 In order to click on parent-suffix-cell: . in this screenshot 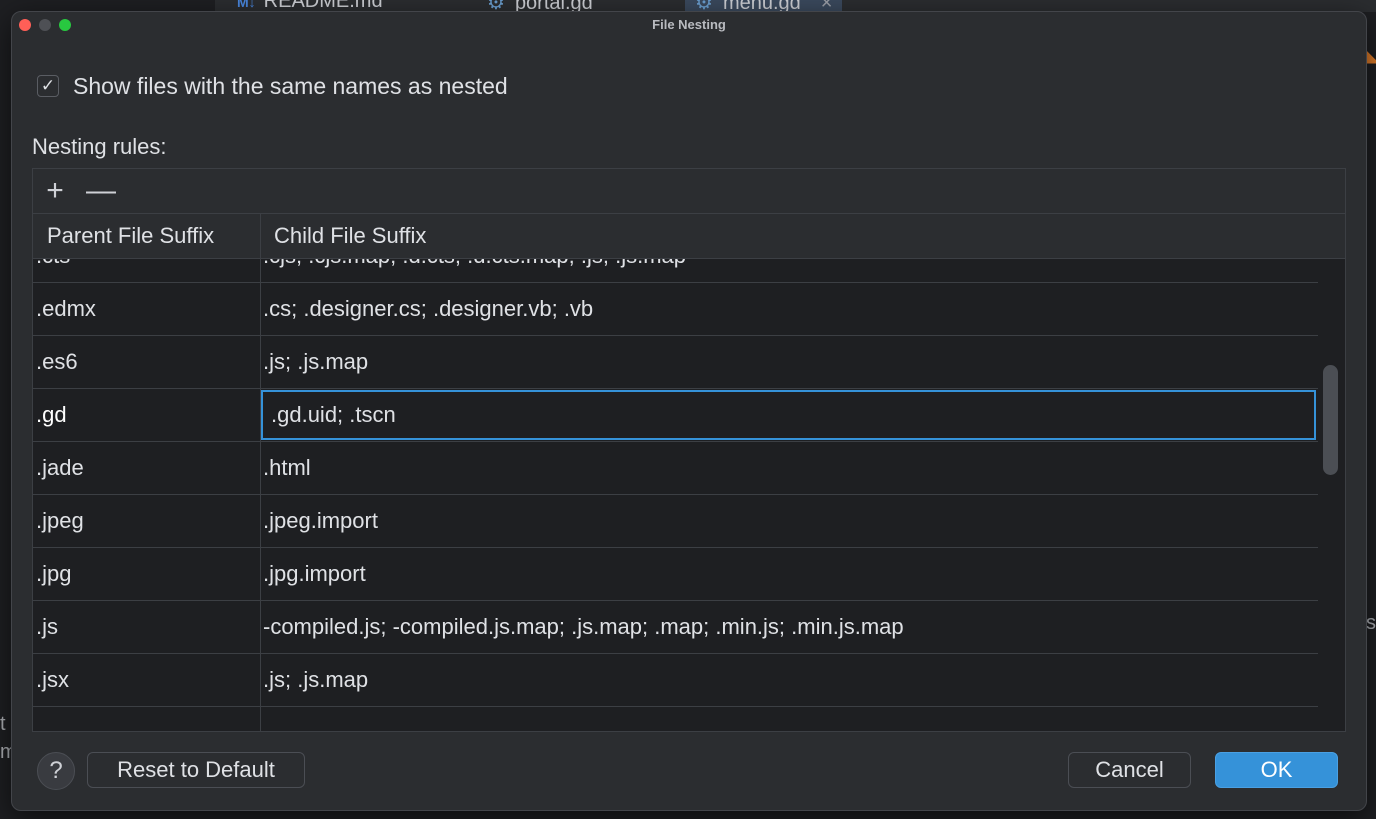, I will do `click(147, 719)`.